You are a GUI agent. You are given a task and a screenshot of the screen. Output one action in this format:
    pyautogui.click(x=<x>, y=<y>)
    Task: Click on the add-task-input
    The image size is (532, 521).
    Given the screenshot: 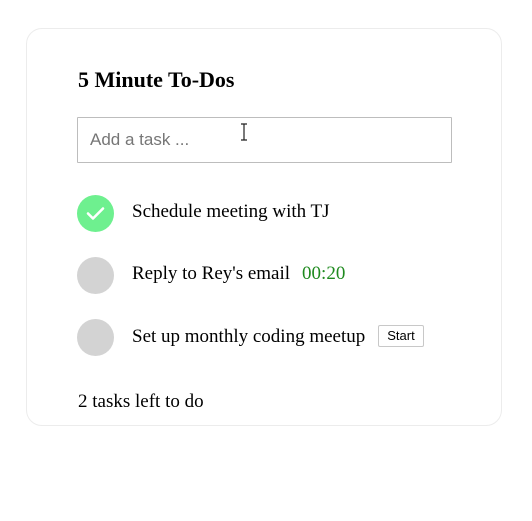 What is the action you would take?
    pyautogui.click(x=264, y=140)
    